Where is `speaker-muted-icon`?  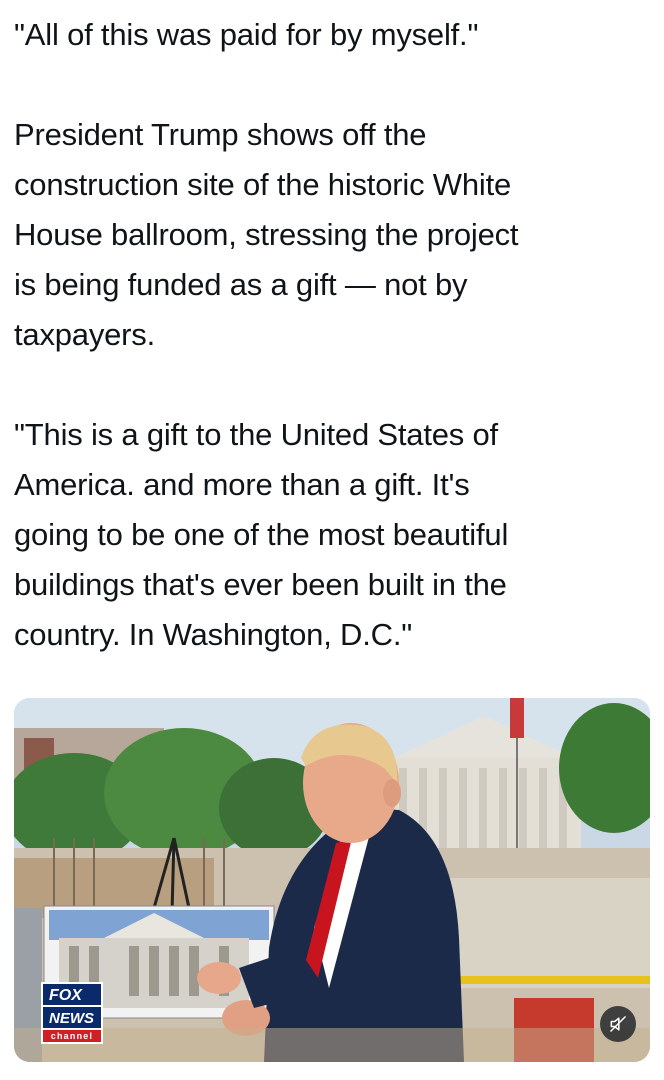 speaker-muted-icon is located at coordinates (618, 1024).